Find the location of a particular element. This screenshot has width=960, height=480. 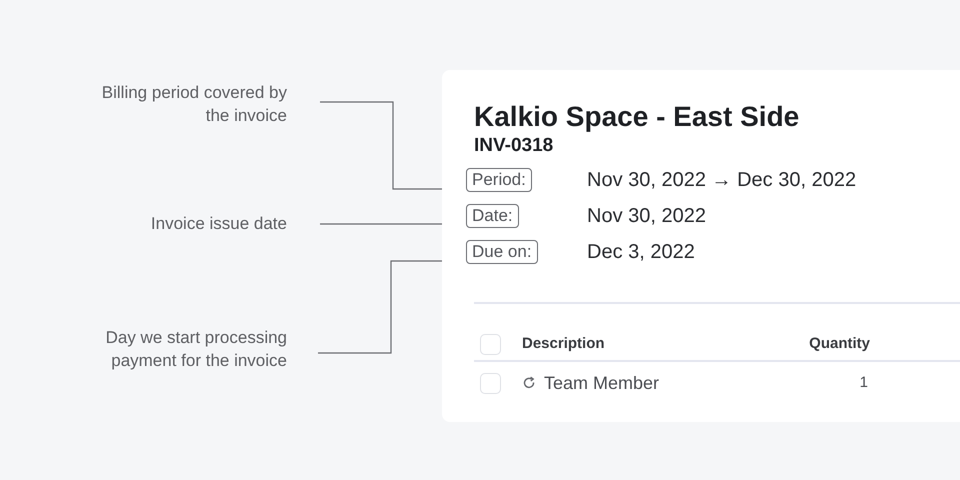

invoice-title: Kalkio Space - East Side is located at coordinates (637, 117).